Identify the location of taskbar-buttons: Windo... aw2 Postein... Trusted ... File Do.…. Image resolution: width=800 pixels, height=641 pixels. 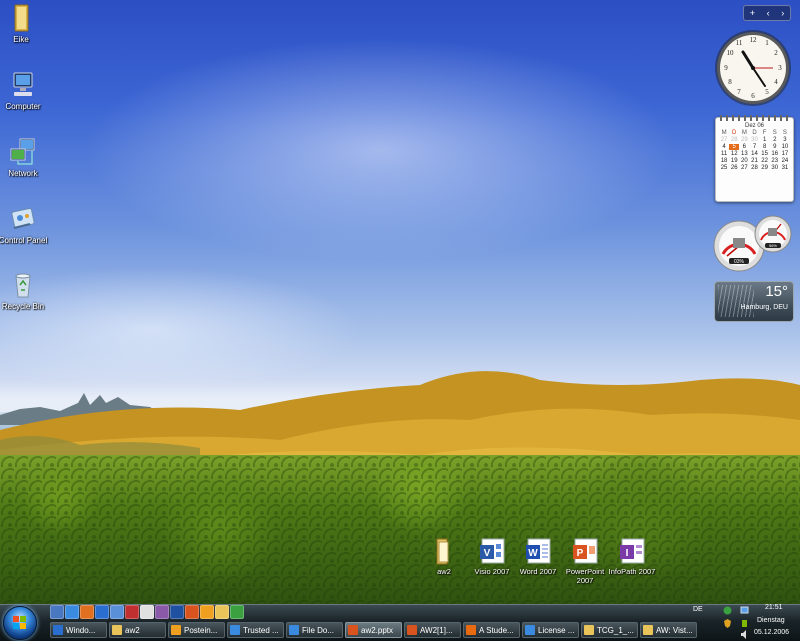
(373, 630).